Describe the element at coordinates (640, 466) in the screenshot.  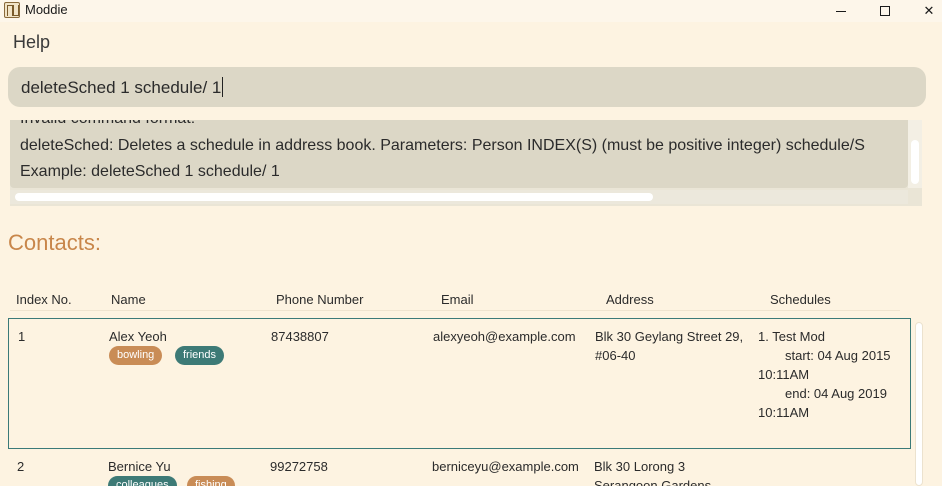
I see `row-address-line-1: Blk 30 Lorong 3` at that location.